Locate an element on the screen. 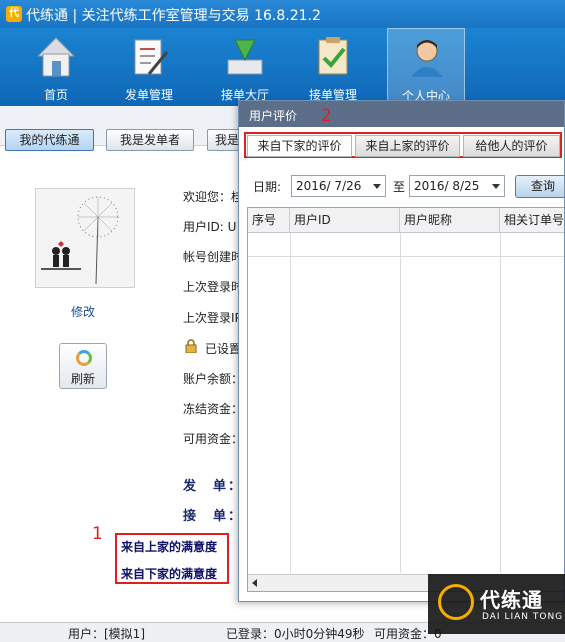  refresh-button: 刷新 is located at coordinates (83, 366).